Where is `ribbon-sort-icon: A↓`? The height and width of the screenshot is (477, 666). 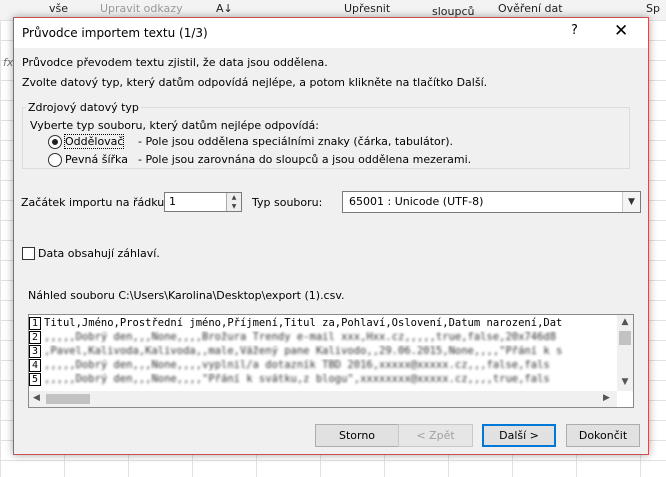 ribbon-sort-icon: A↓ is located at coordinates (224, 8).